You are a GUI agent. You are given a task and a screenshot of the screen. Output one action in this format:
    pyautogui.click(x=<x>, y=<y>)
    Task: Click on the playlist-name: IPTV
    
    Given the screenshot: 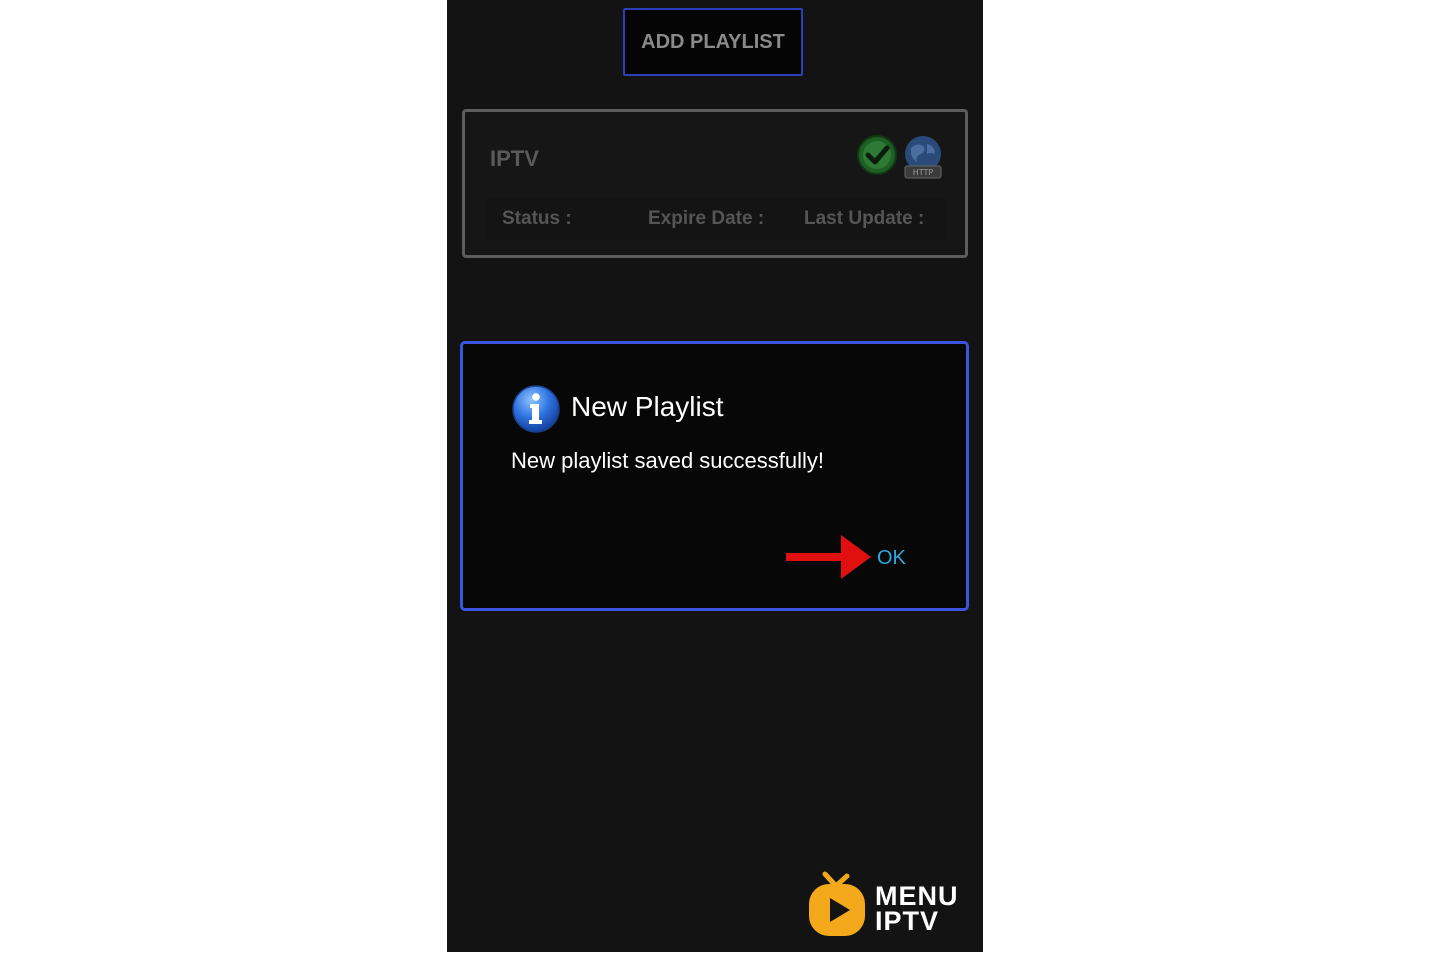 What is the action you would take?
    pyautogui.click(x=514, y=158)
    